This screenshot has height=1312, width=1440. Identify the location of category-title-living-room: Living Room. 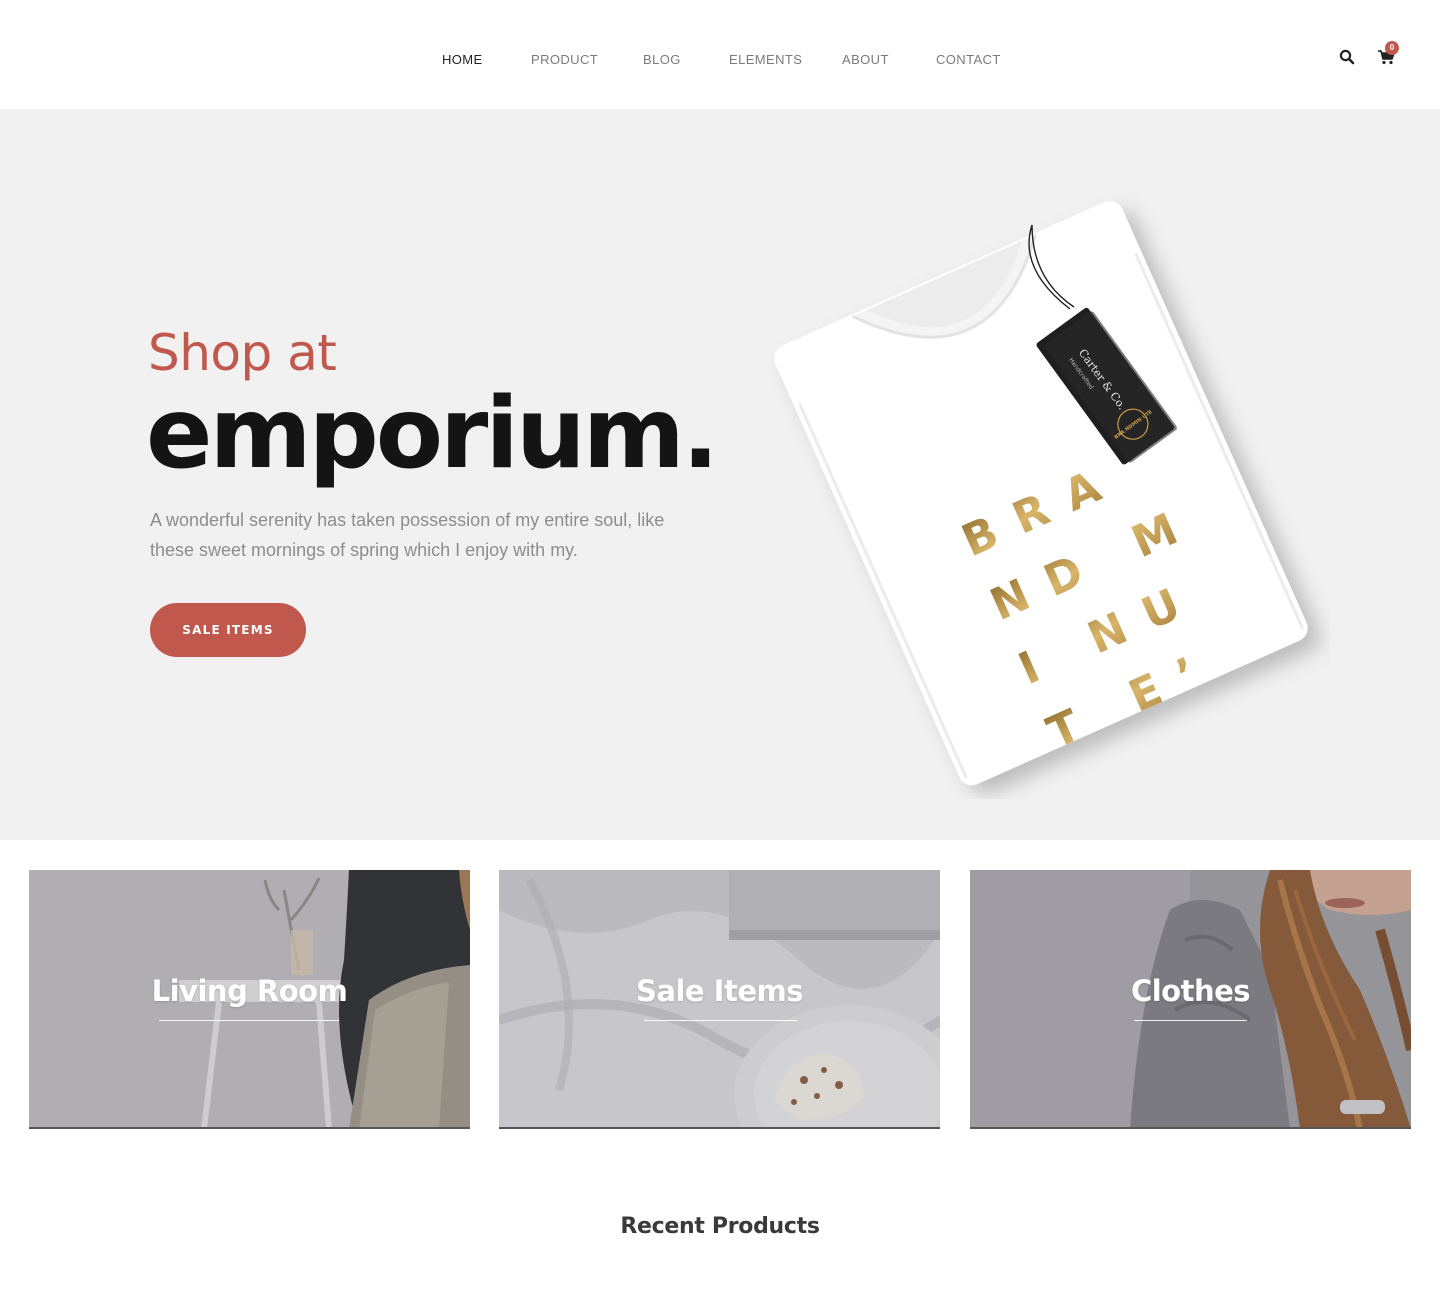
(249, 991).